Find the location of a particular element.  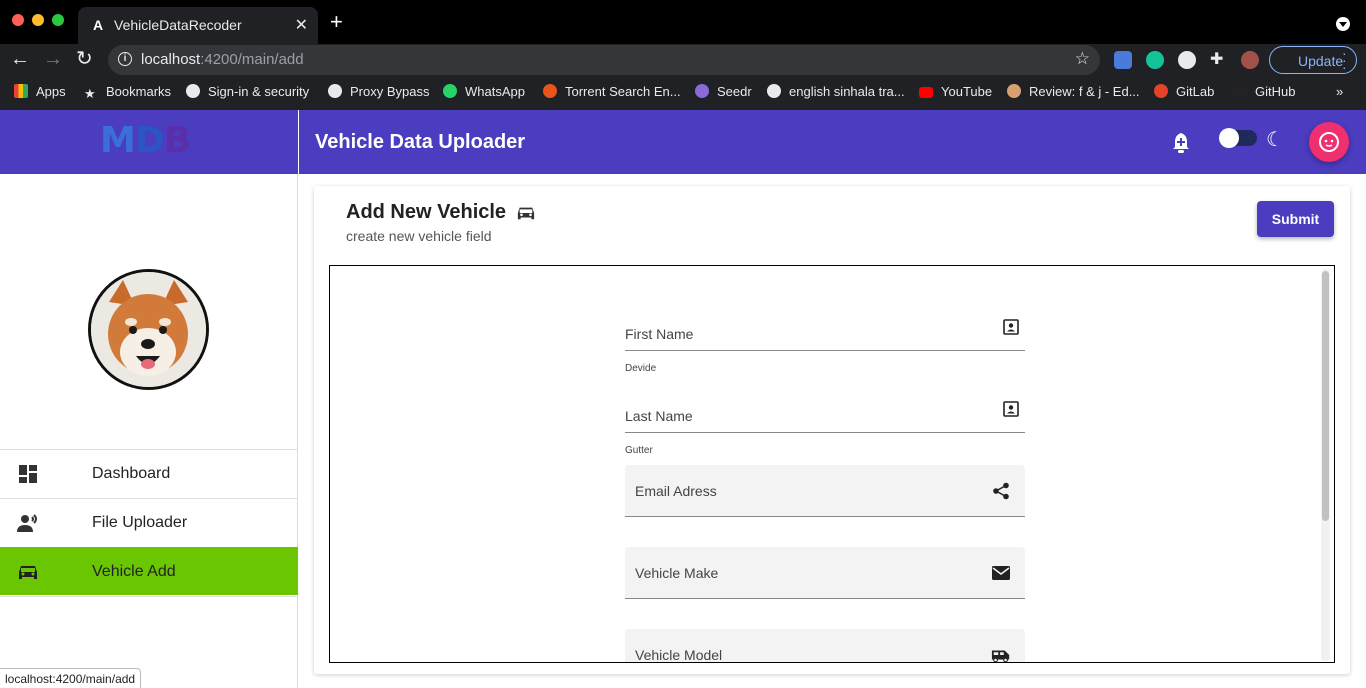

sidebar-item-label: Dashboard is located at coordinates (131, 473).